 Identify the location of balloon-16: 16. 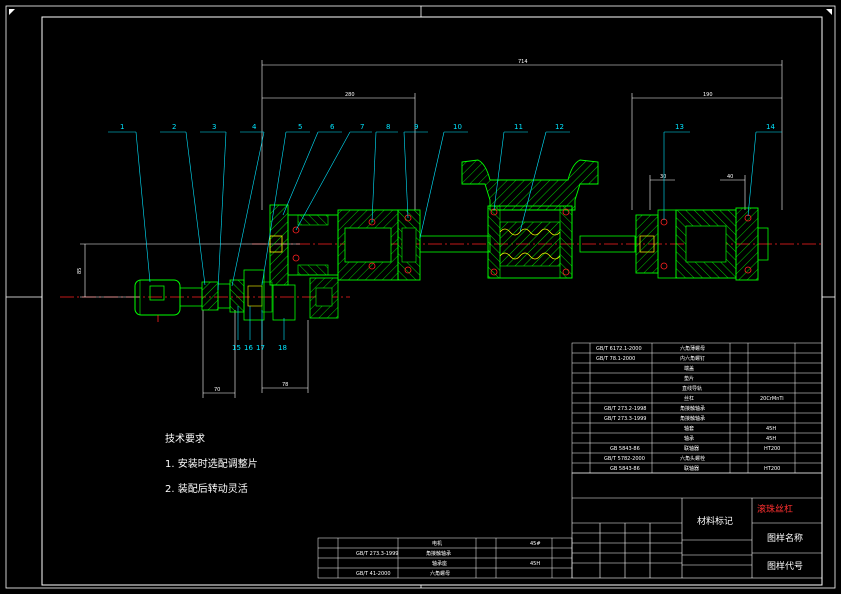
(248, 348).